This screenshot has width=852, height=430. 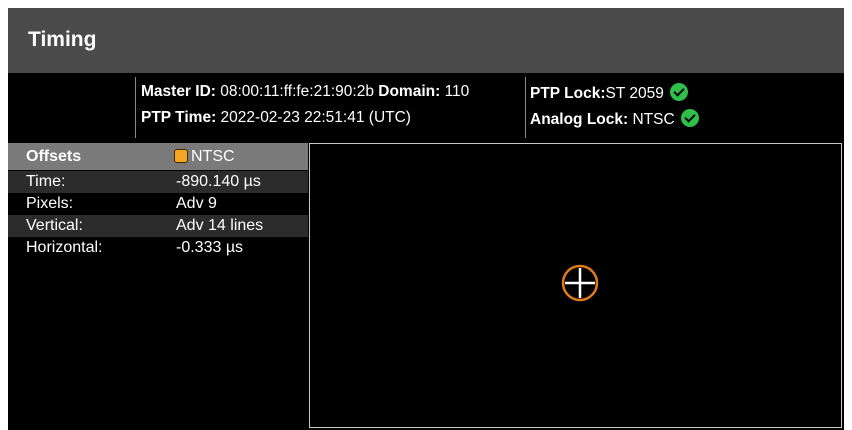 I want to click on analog-lock-value: NTSC, so click(x=653, y=119).